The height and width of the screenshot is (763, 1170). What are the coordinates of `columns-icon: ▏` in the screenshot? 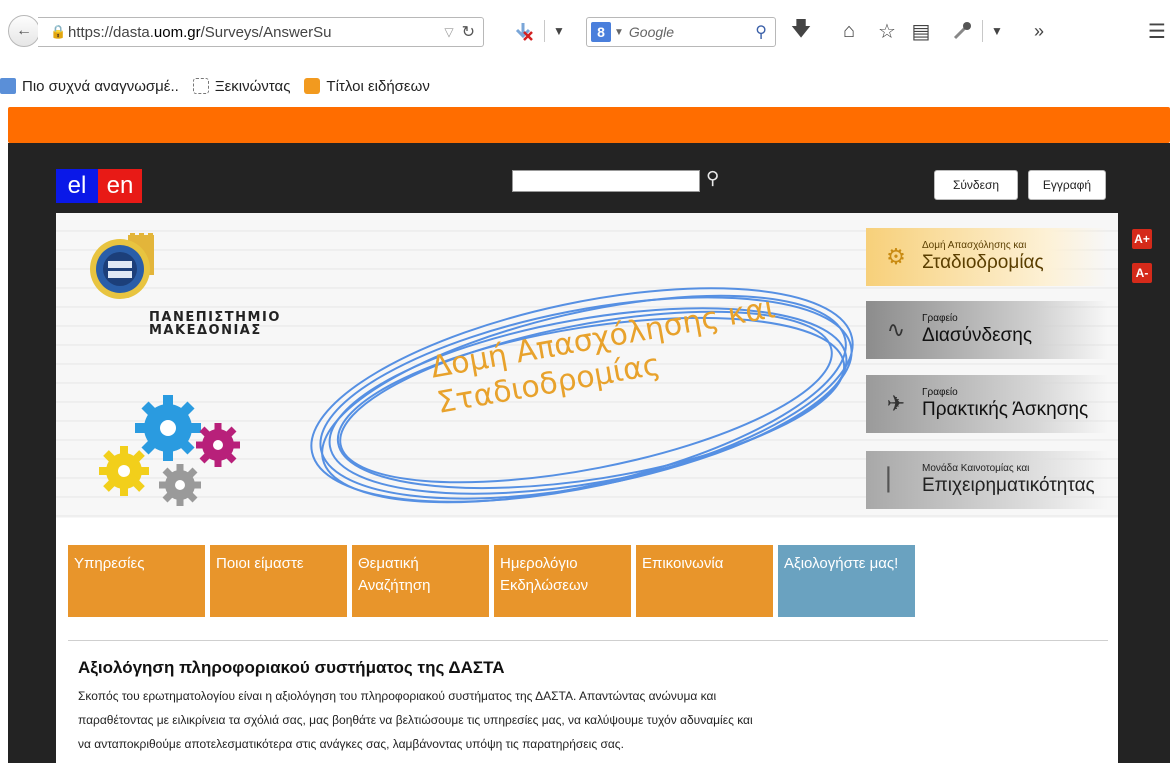 It's located at (896, 479).